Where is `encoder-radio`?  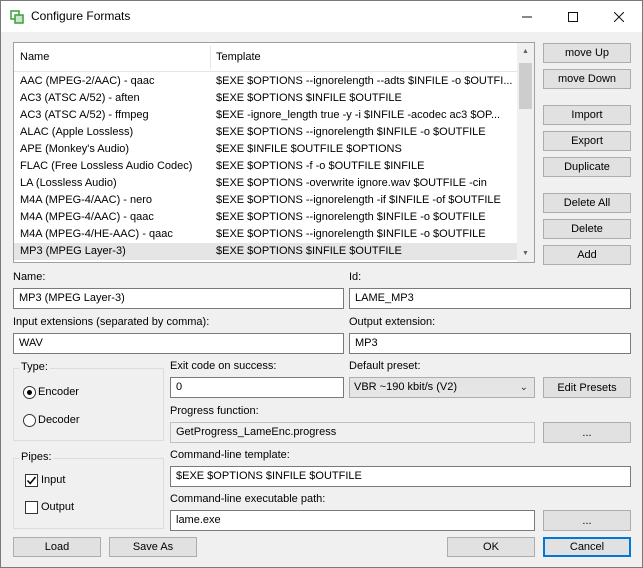 encoder-radio is located at coordinates (29, 392).